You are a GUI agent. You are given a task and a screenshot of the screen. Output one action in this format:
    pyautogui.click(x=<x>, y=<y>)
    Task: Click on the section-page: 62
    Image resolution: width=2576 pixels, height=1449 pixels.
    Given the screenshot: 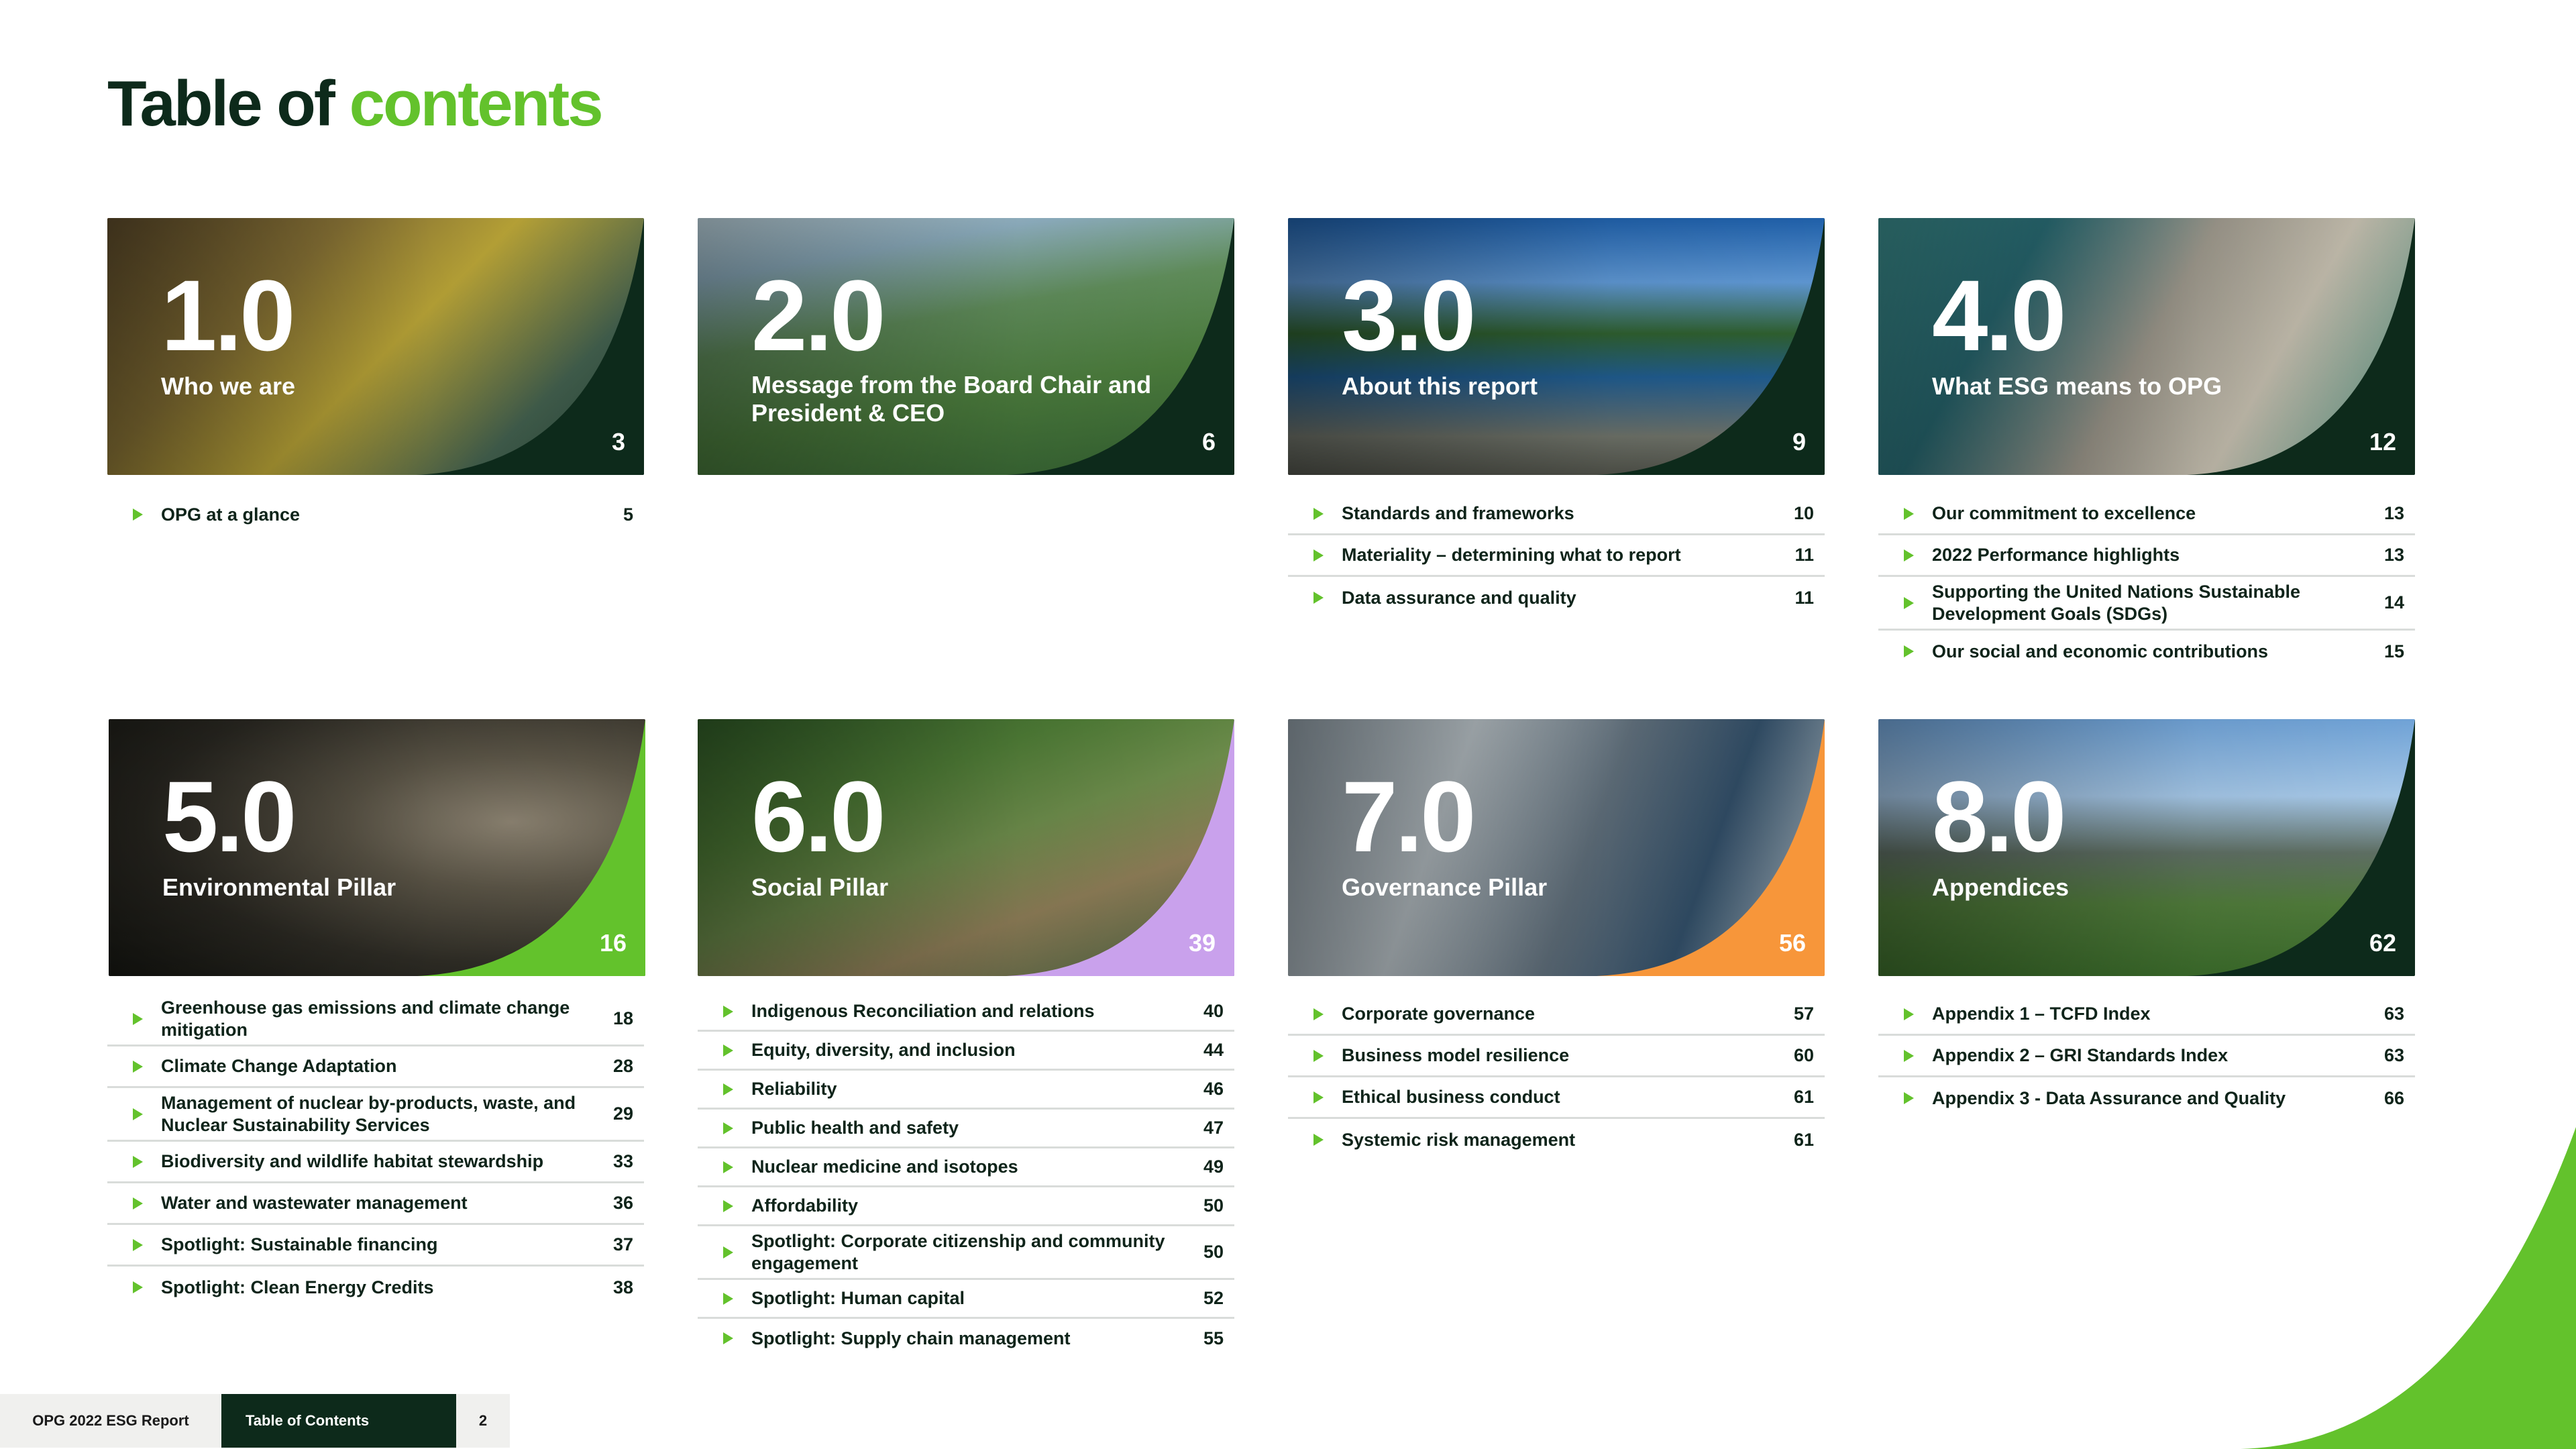 What is the action you would take?
    pyautogui.click(x=2382, y=943)
    